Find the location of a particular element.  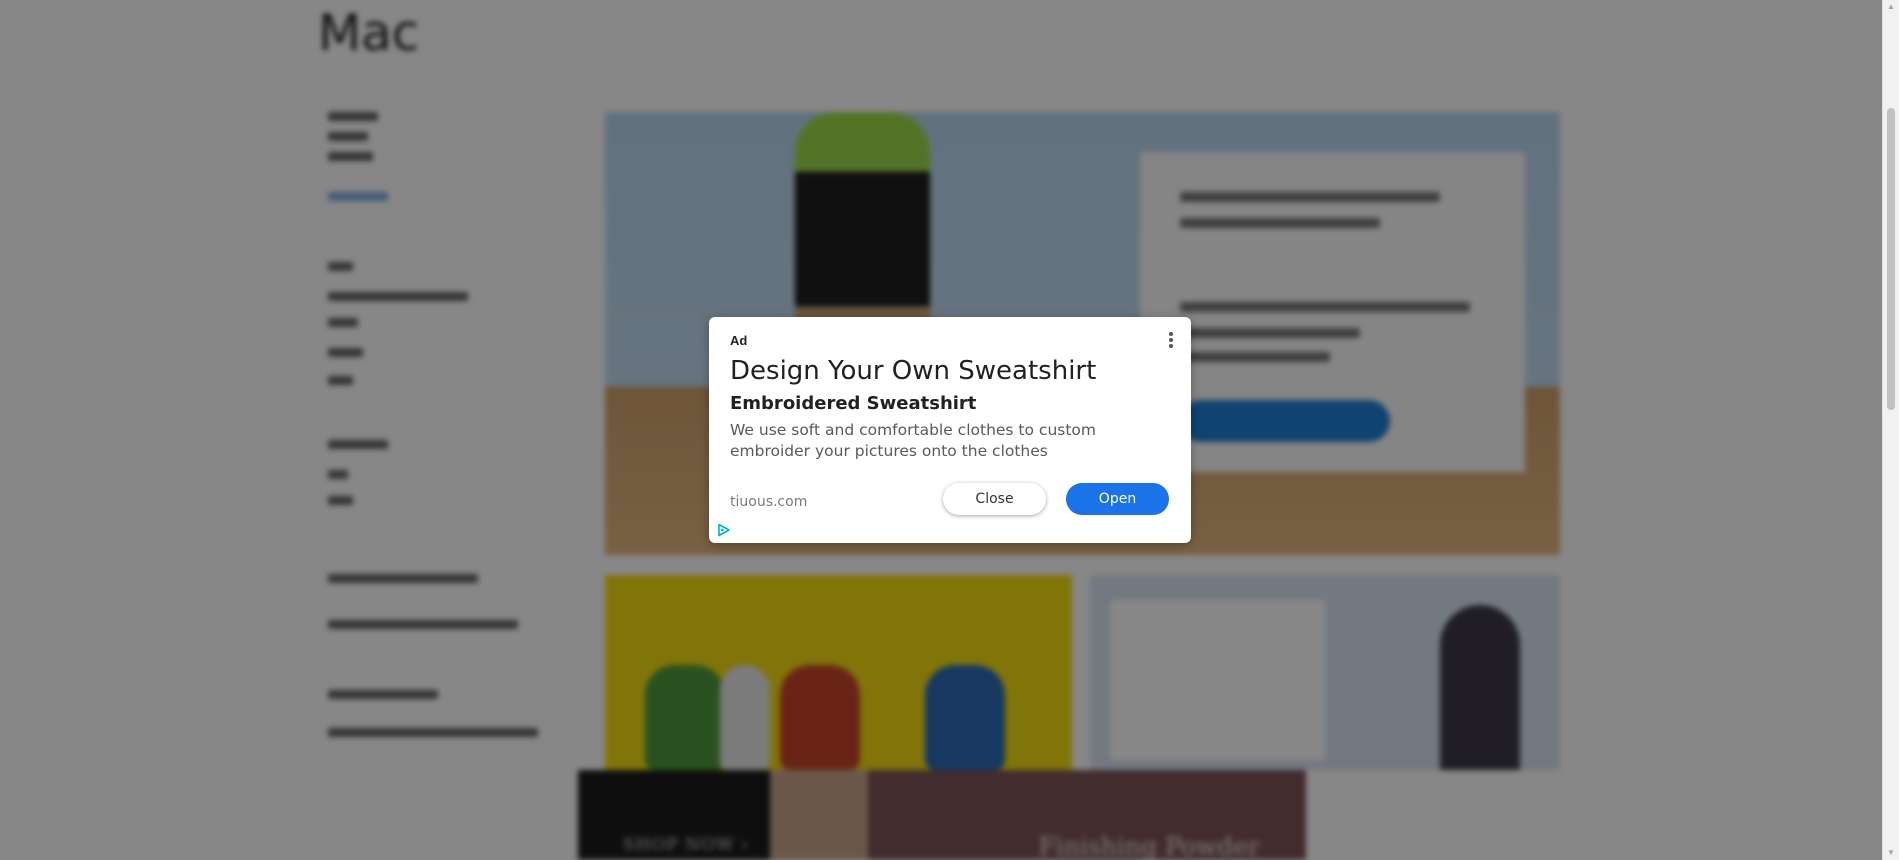

page-scrollbar: ▲ ▼ is located at coordinates (1890, 430).